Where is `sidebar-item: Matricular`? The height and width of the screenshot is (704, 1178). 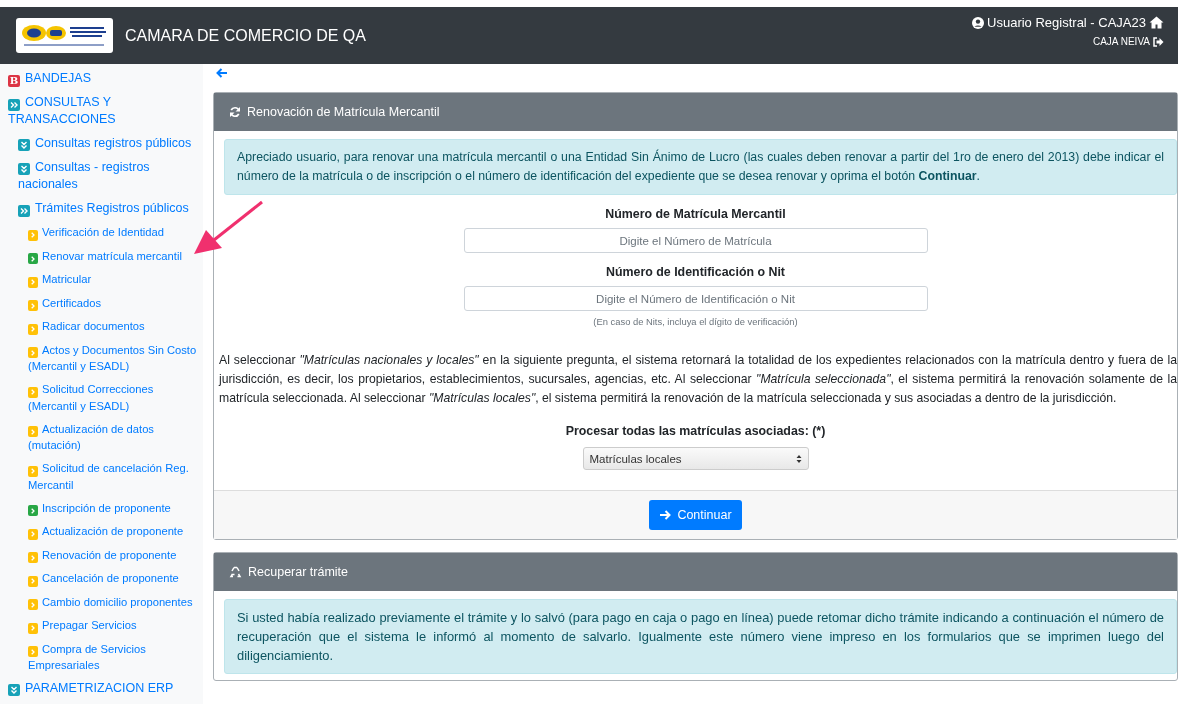
sidebar-item: Matricular is located at coordinates (60, 279).